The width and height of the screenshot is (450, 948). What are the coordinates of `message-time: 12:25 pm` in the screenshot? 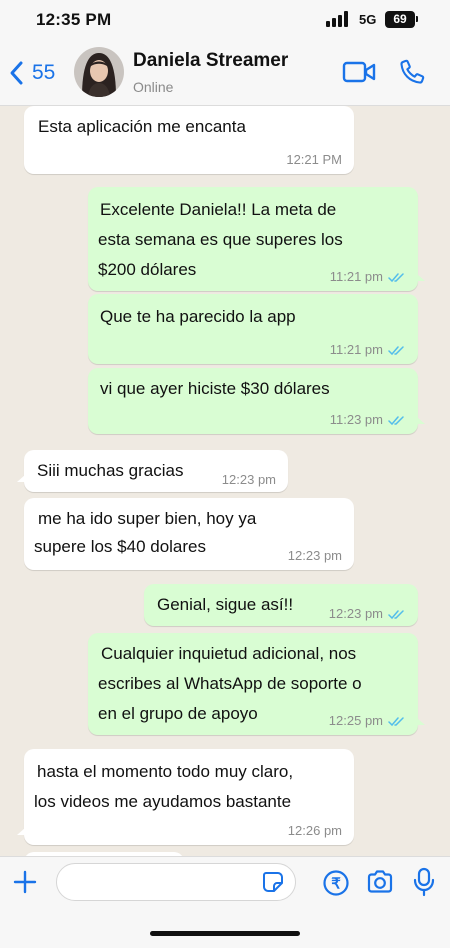 It's located at (367, 721).